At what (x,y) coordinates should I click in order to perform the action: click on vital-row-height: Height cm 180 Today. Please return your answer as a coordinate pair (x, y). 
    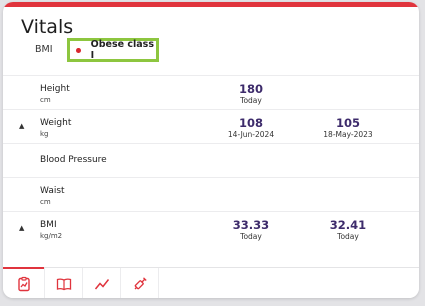
    Looking at the image, I should click on (211, 92).